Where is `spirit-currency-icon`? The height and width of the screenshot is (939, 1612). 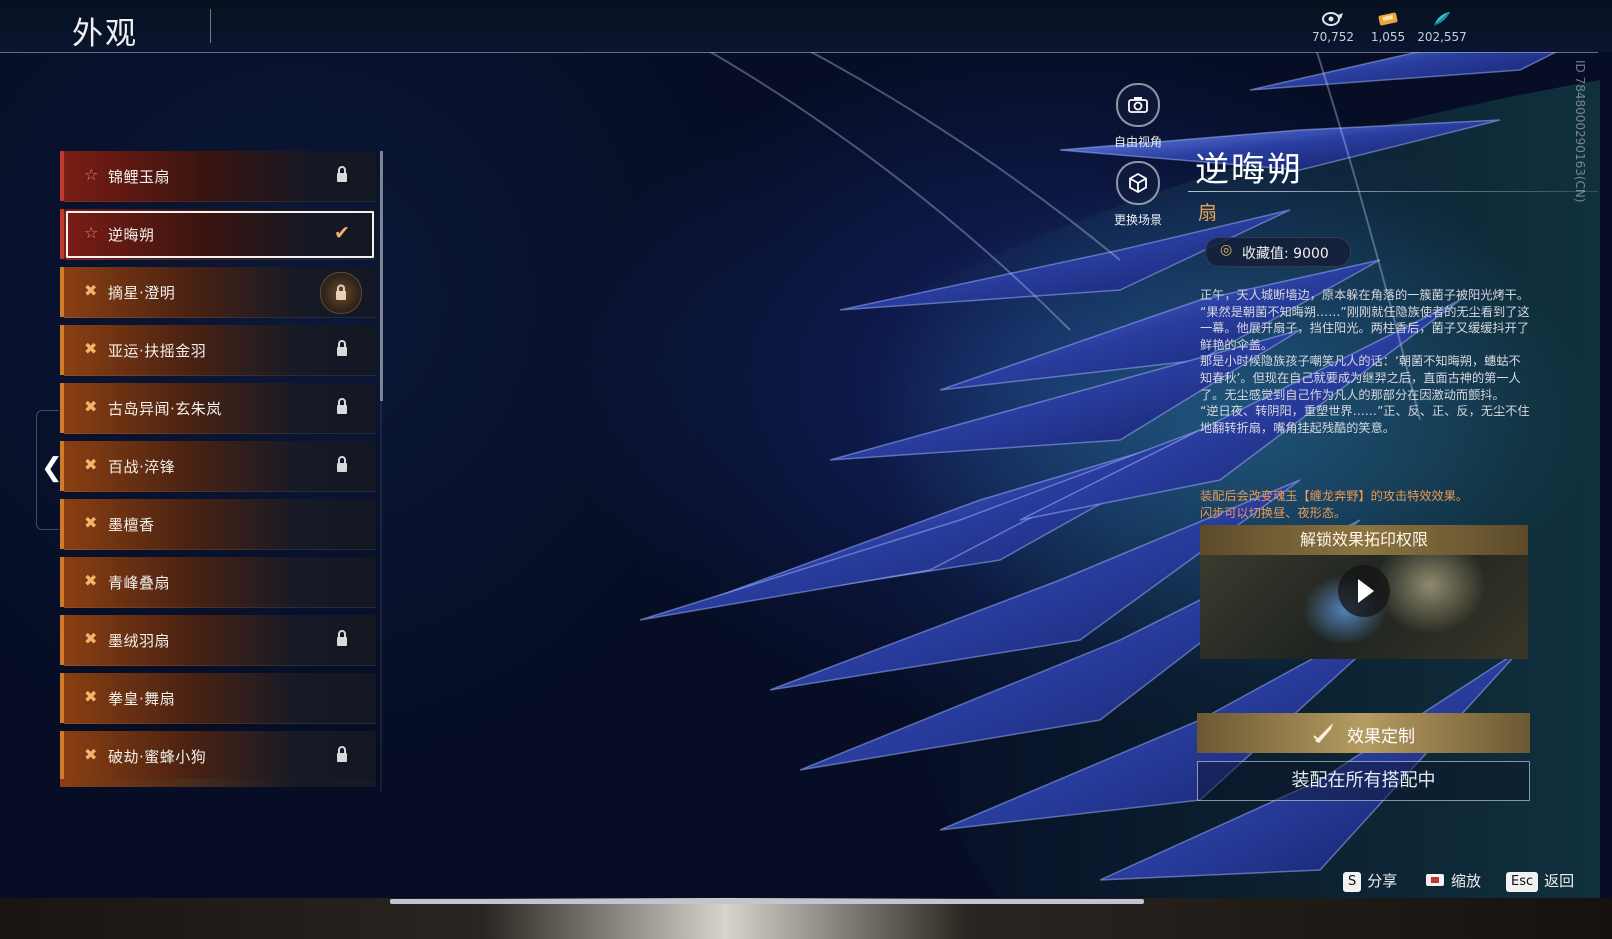 spirit-currency-icon is located at coordinates (1333, 19).